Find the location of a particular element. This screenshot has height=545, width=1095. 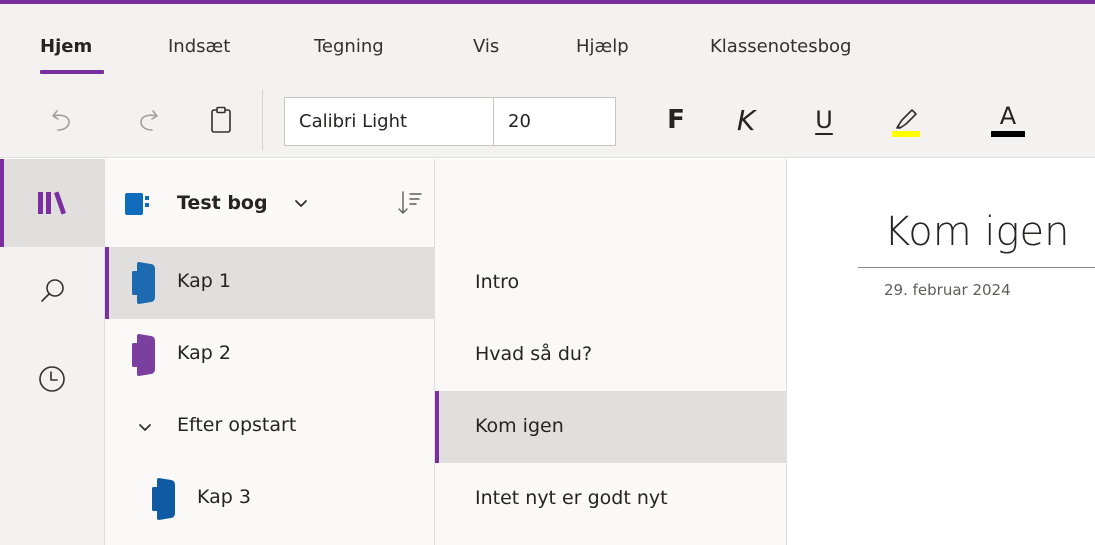

section-group-efter-opstart: Efter opstart is located at coordinates (270, 427).